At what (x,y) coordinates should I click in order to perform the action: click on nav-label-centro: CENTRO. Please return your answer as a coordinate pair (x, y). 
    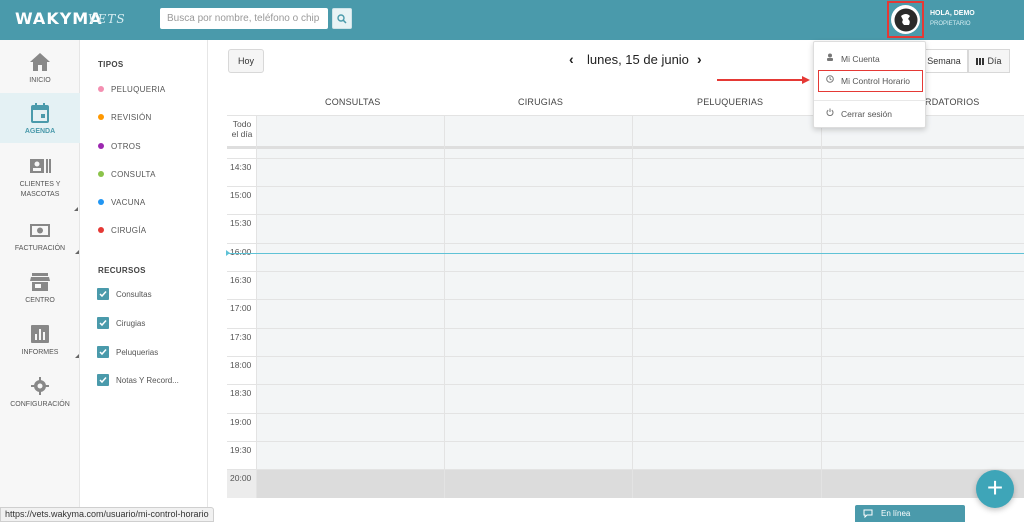
    Looking at the image, I should click on (40, 300).